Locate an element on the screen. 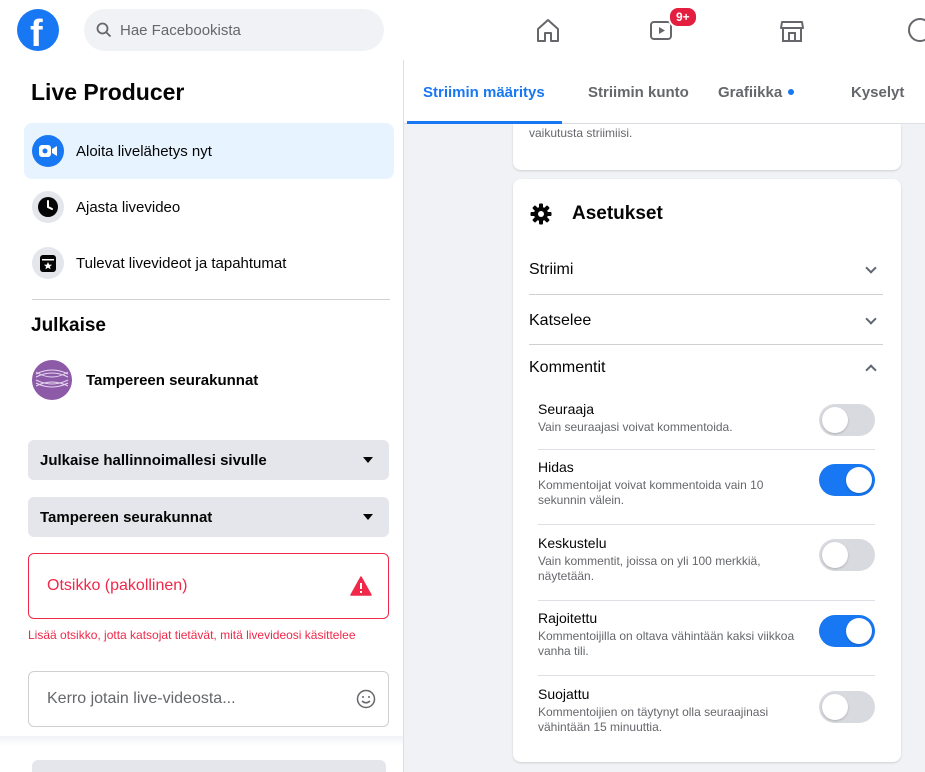  emoji-icon is located at coordinates (366, 699).